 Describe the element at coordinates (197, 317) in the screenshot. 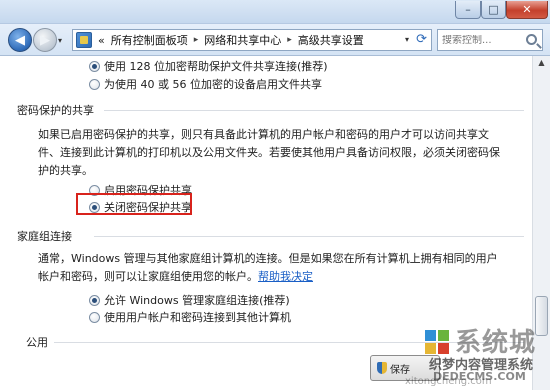

I see `radio-label: 使用用户帐户和密码连接到其他计算机` at that location.